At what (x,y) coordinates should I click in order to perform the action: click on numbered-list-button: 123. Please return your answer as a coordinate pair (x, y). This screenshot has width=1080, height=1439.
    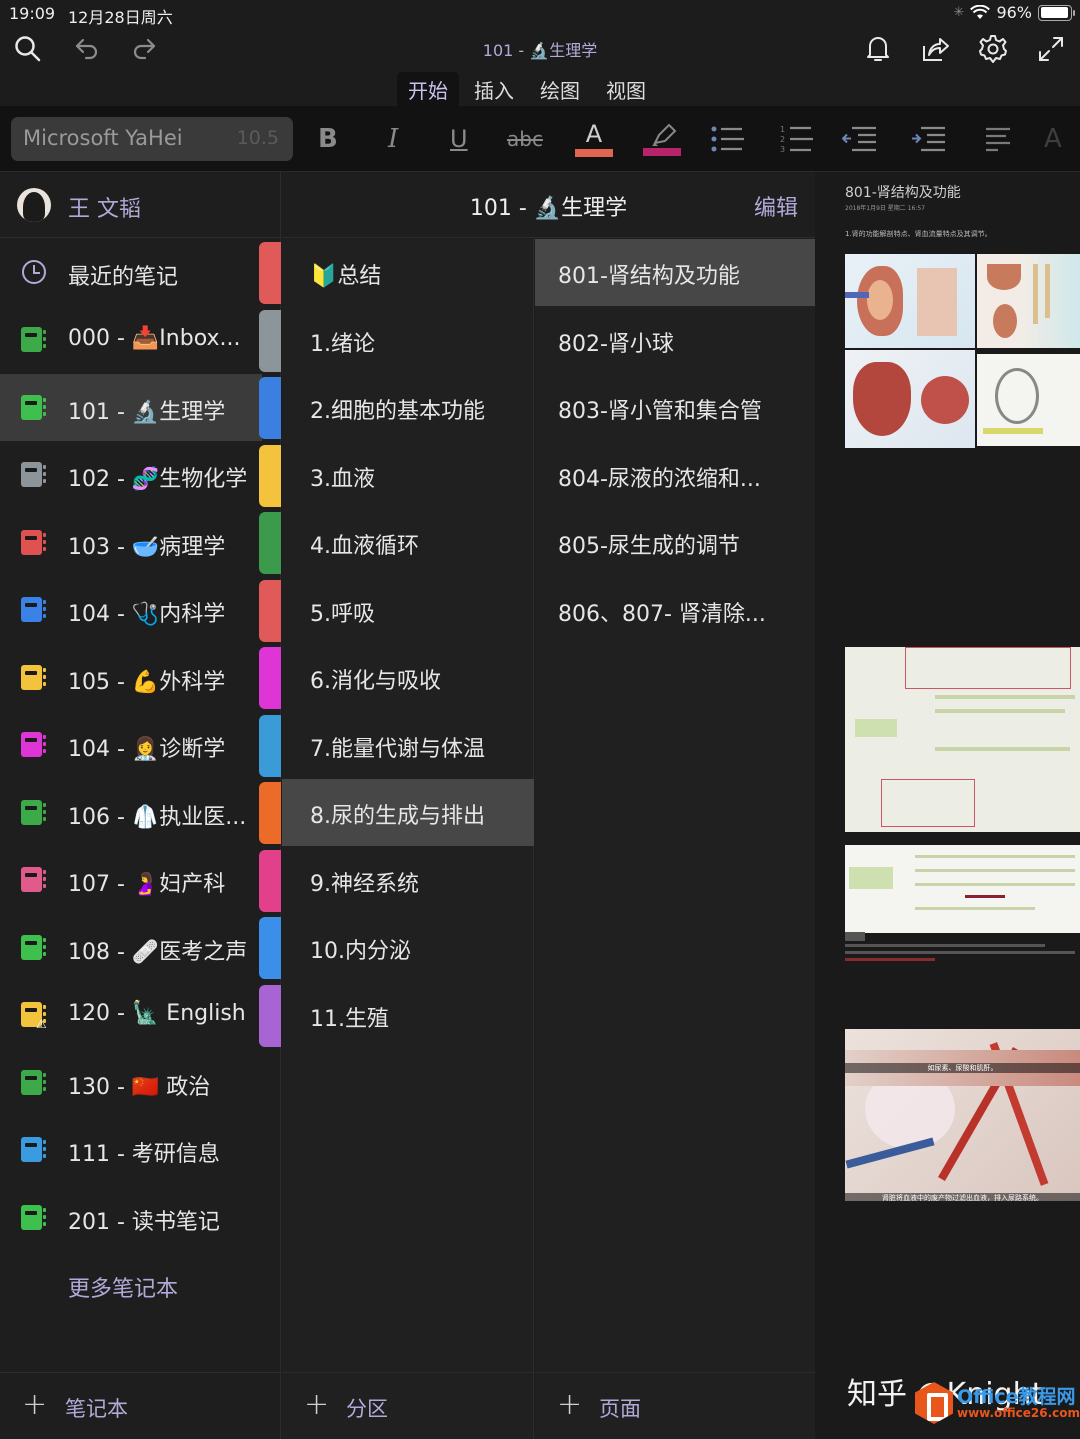
    Looking at the image, I should click on (797, 139).